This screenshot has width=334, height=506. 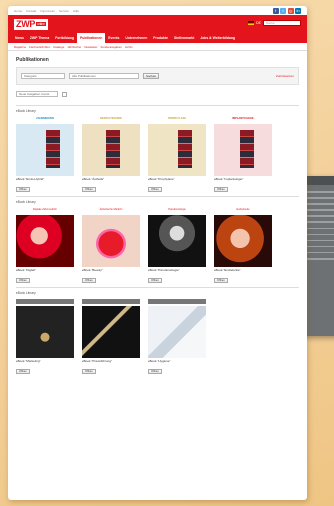 What do you see at coordinates (64, 94) in the screenshot?
I see `sort-checkbox` at bounding box center [64, 94].